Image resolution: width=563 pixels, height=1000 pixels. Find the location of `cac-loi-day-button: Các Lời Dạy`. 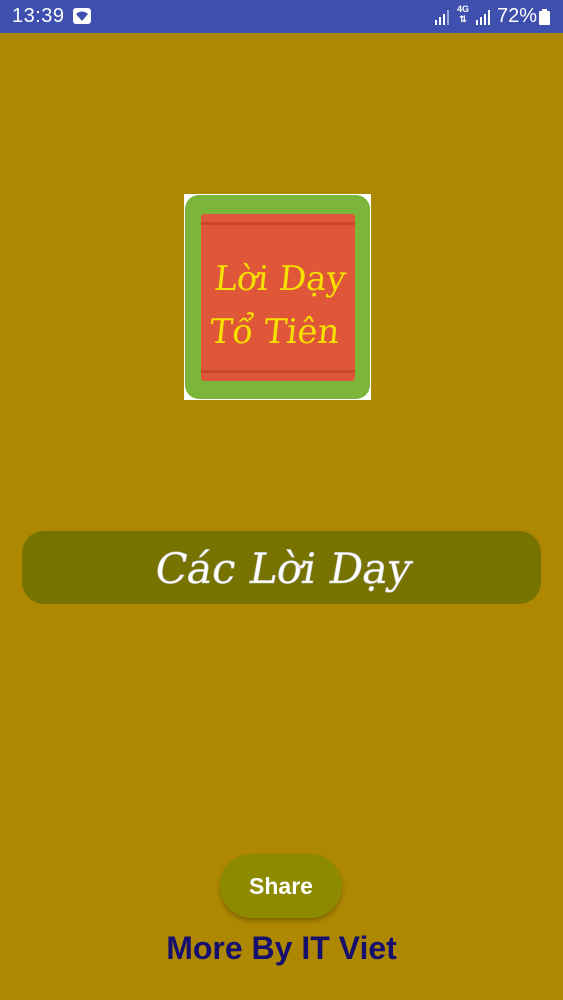

cac-loi-day-button: Các Lời Dạy is located at coordinates (281, 567).